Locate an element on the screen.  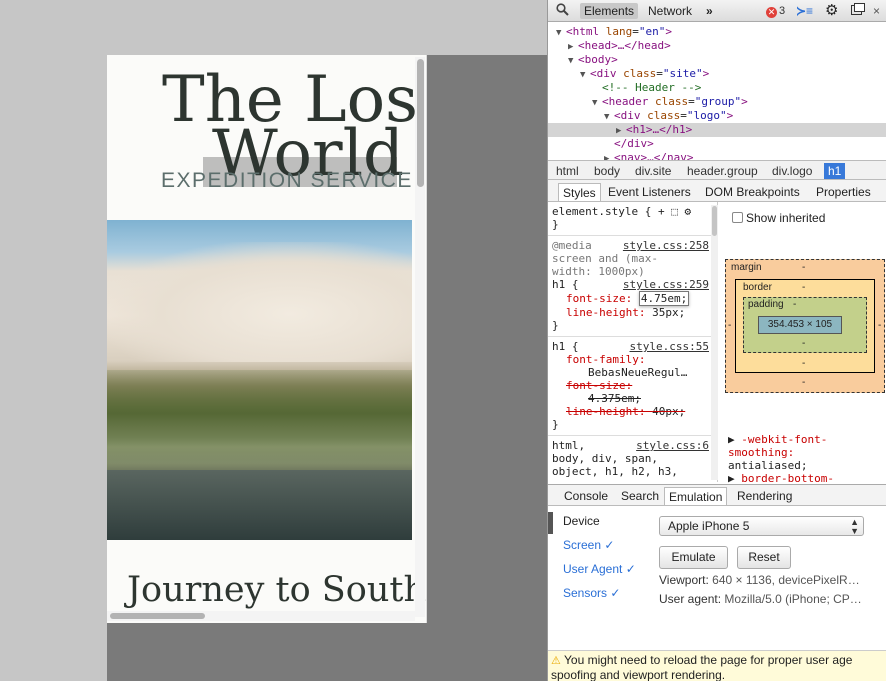
checkbox-icon is located at coordinates (737, 217).